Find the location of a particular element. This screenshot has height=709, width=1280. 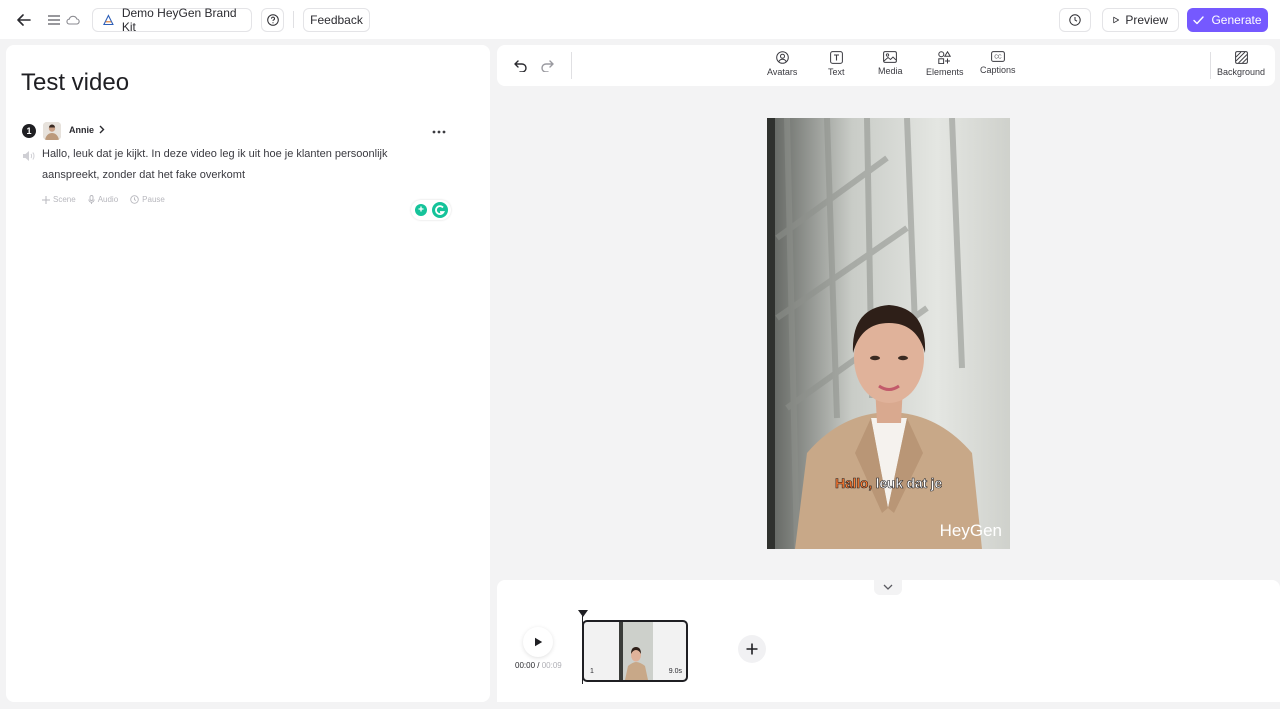

text-icon is located at coordinates (836, 57).